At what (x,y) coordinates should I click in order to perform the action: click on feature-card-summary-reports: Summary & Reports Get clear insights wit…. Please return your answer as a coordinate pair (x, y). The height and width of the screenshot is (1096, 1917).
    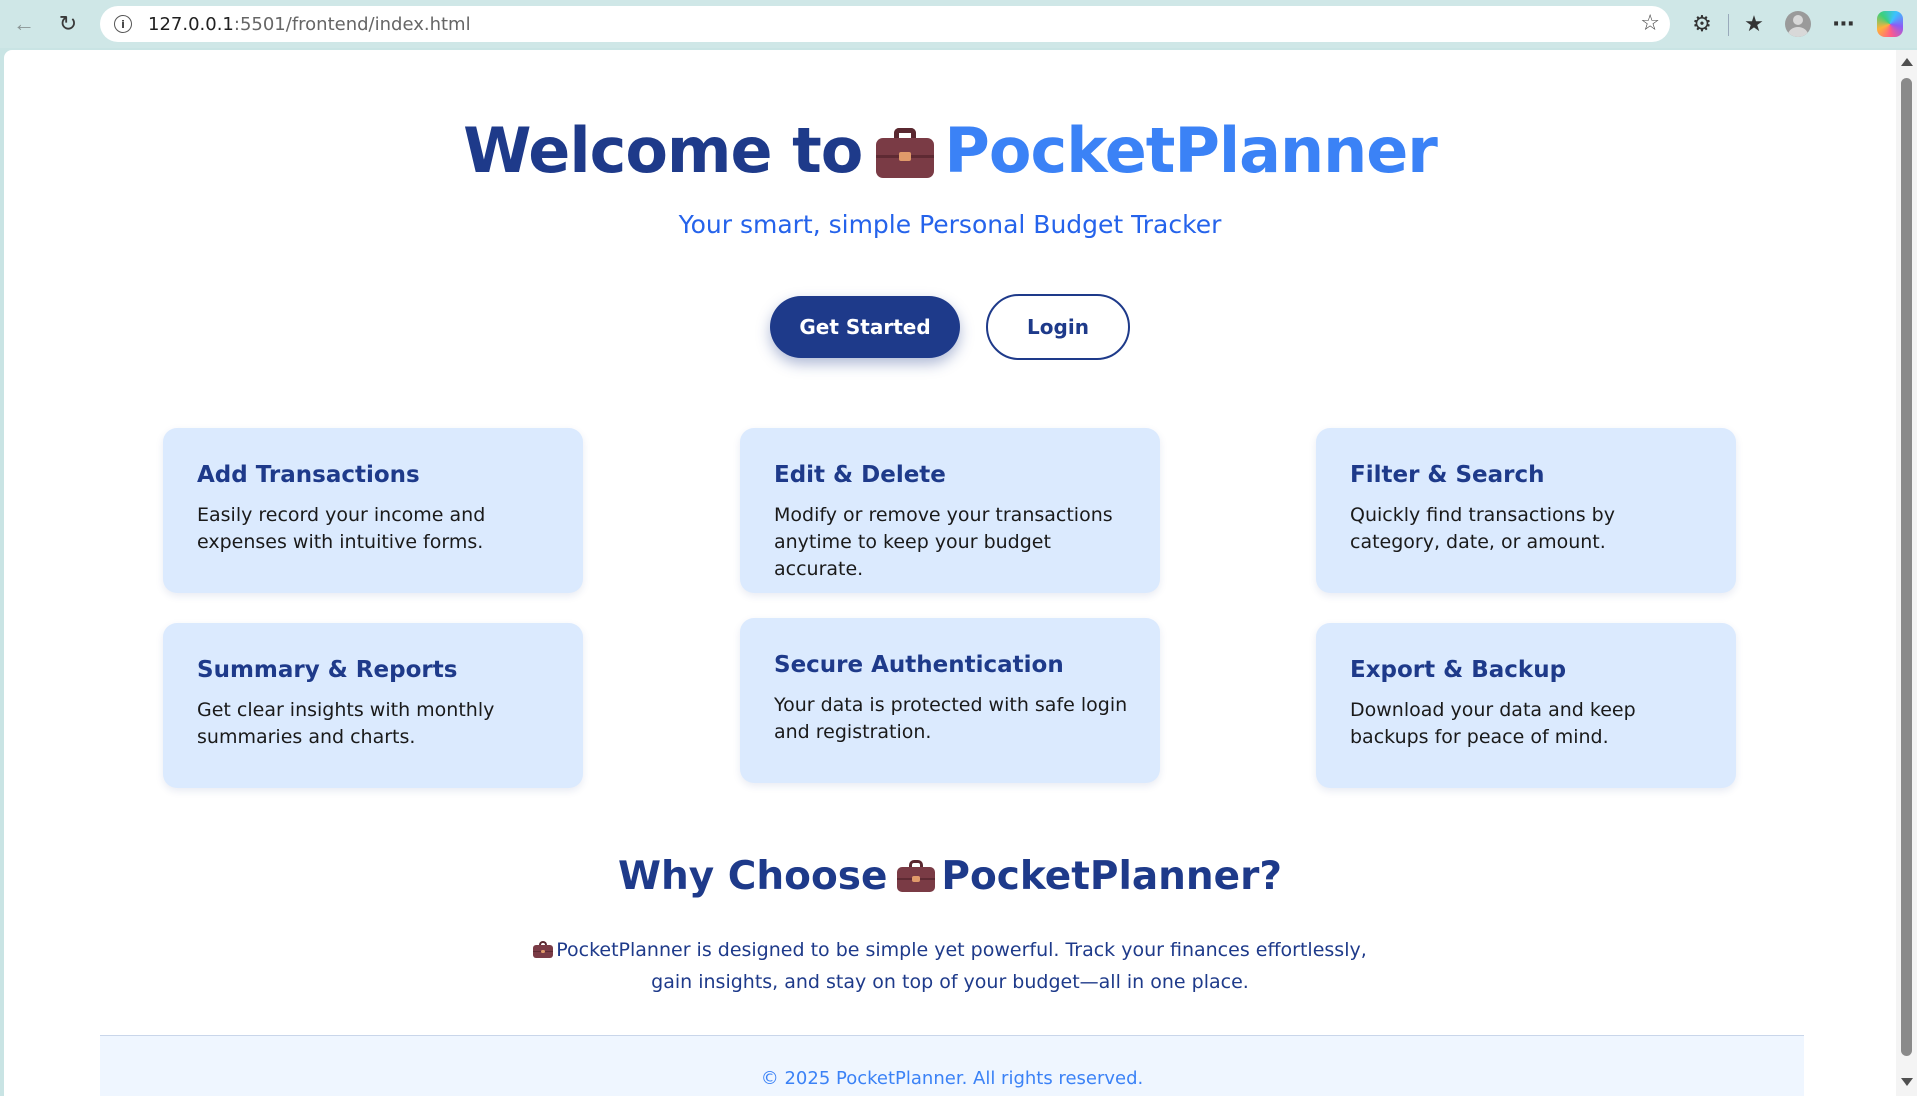
    Looking at the image, I should click on (373, 705).